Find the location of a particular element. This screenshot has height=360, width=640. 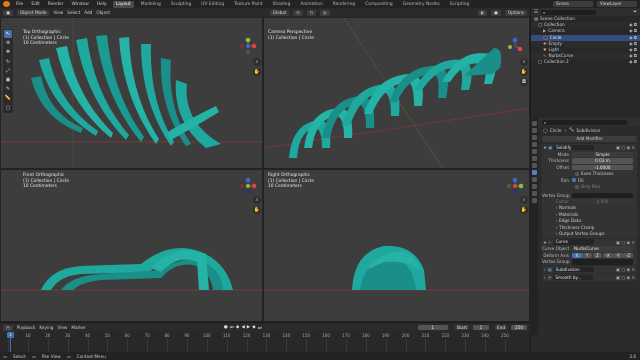

record-icon: ● is located at coordinates (226, 328).